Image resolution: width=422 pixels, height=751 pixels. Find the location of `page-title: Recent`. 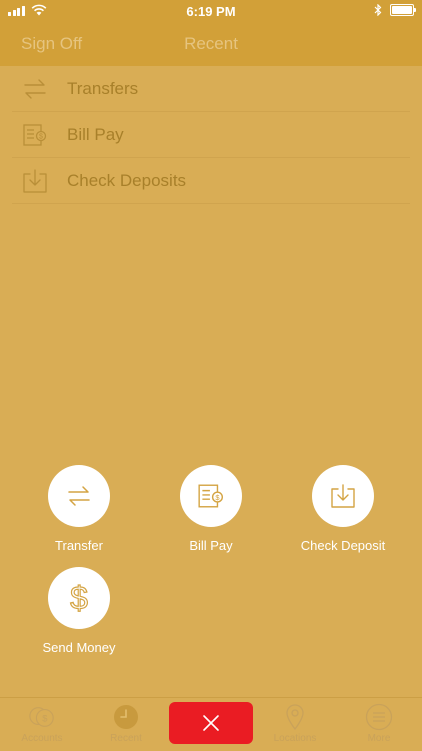

page-title: Recent is located at coordinates (211, 43).